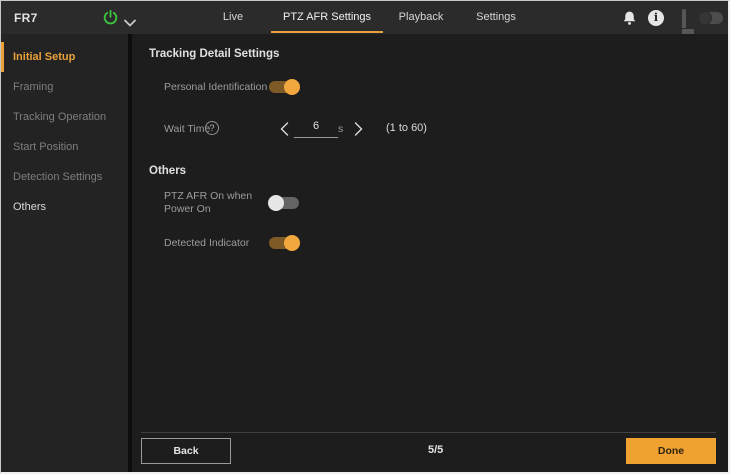  What do you see at coordinates (64, 117) in the screenshot?
I see `sidebar-item-tracking-operation: Tracking Operation` at bounding box center [64, 117].